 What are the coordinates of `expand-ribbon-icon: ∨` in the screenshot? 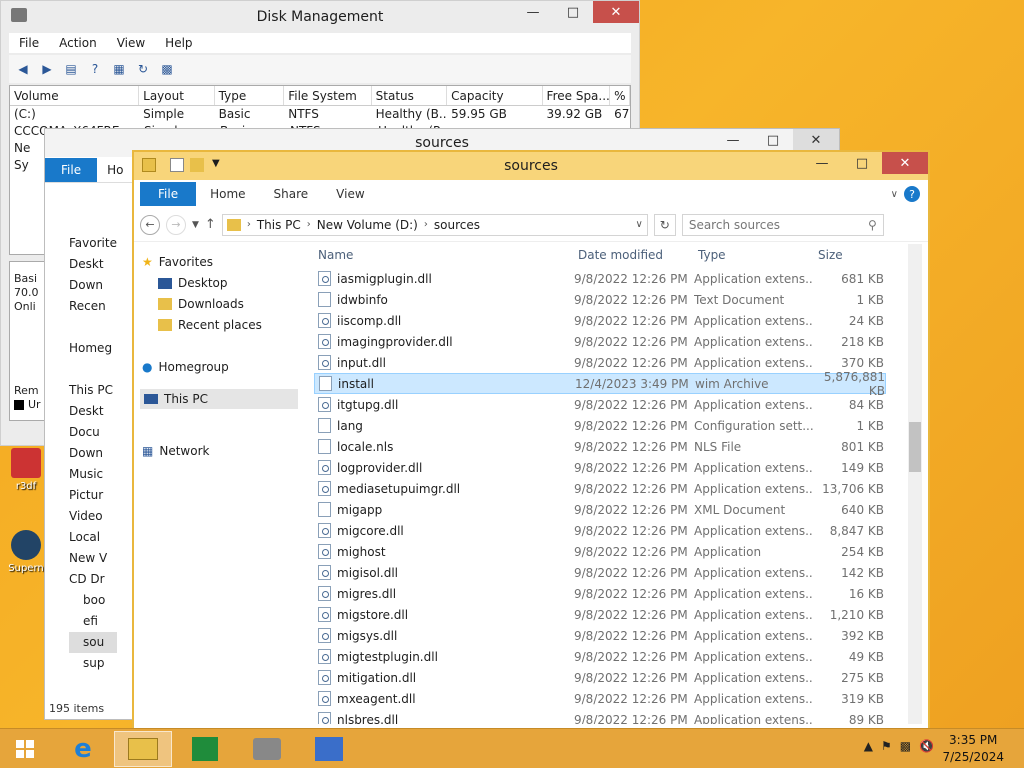 It's located at (894, 194).